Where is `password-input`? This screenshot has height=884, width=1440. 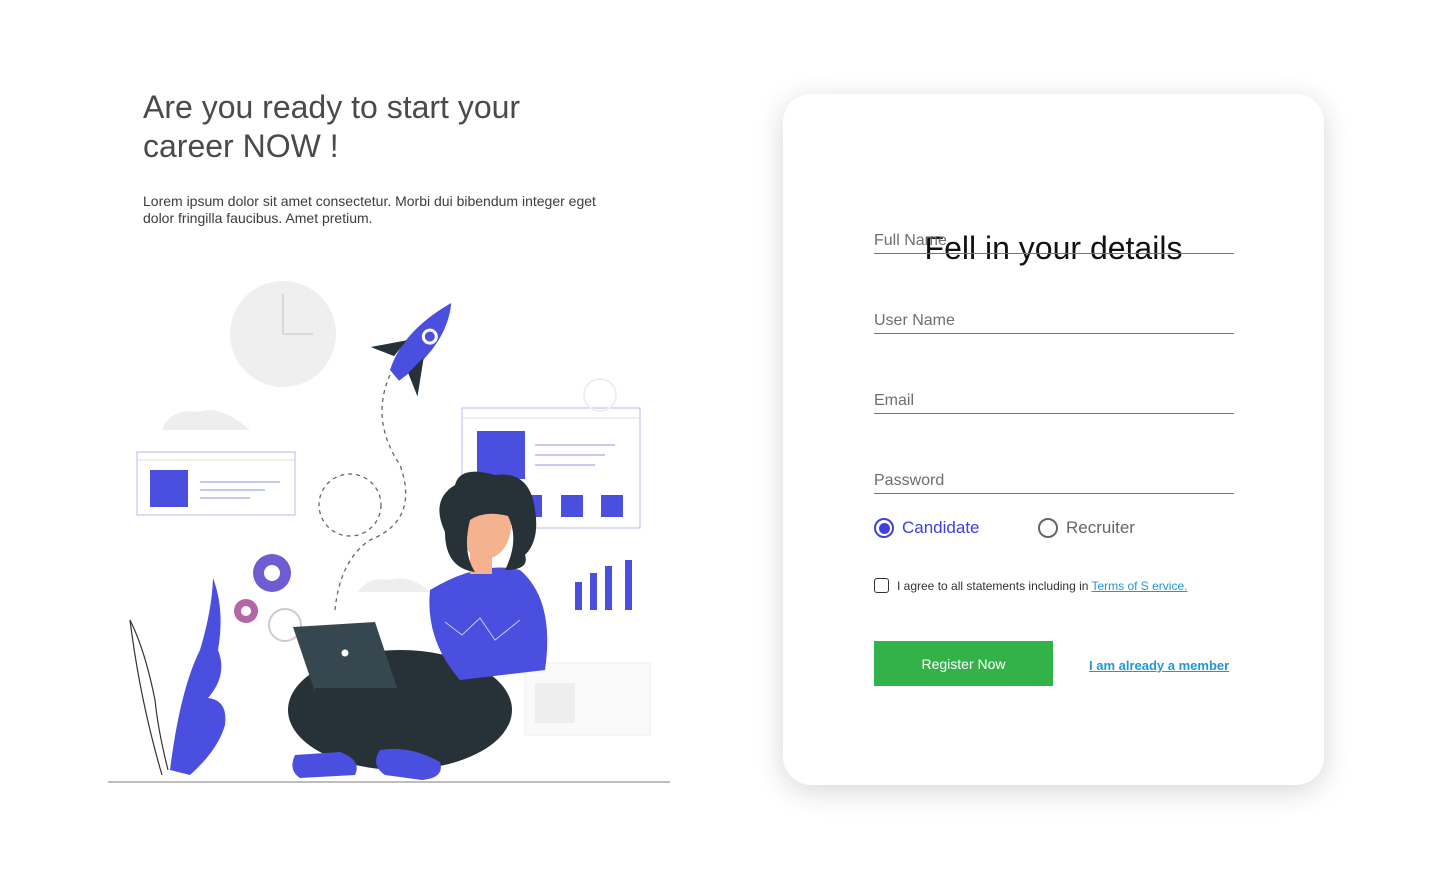
password-input is located at coordinates (1054, 481).